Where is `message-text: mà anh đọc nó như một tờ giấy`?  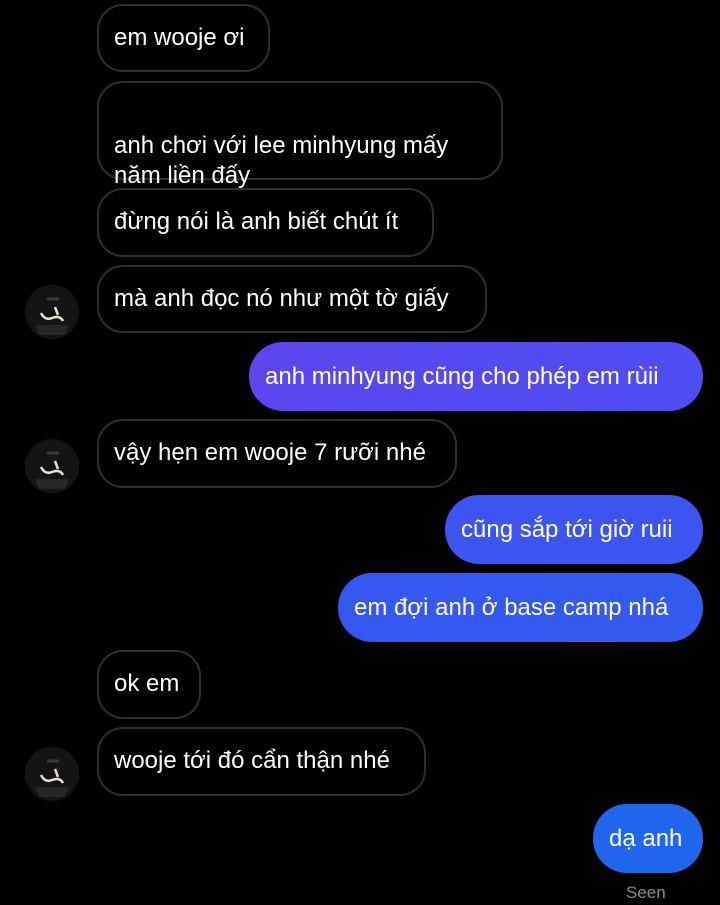 message-text: mà anh đọc nó như một tờ giấy is located at coordinates (281, 298).